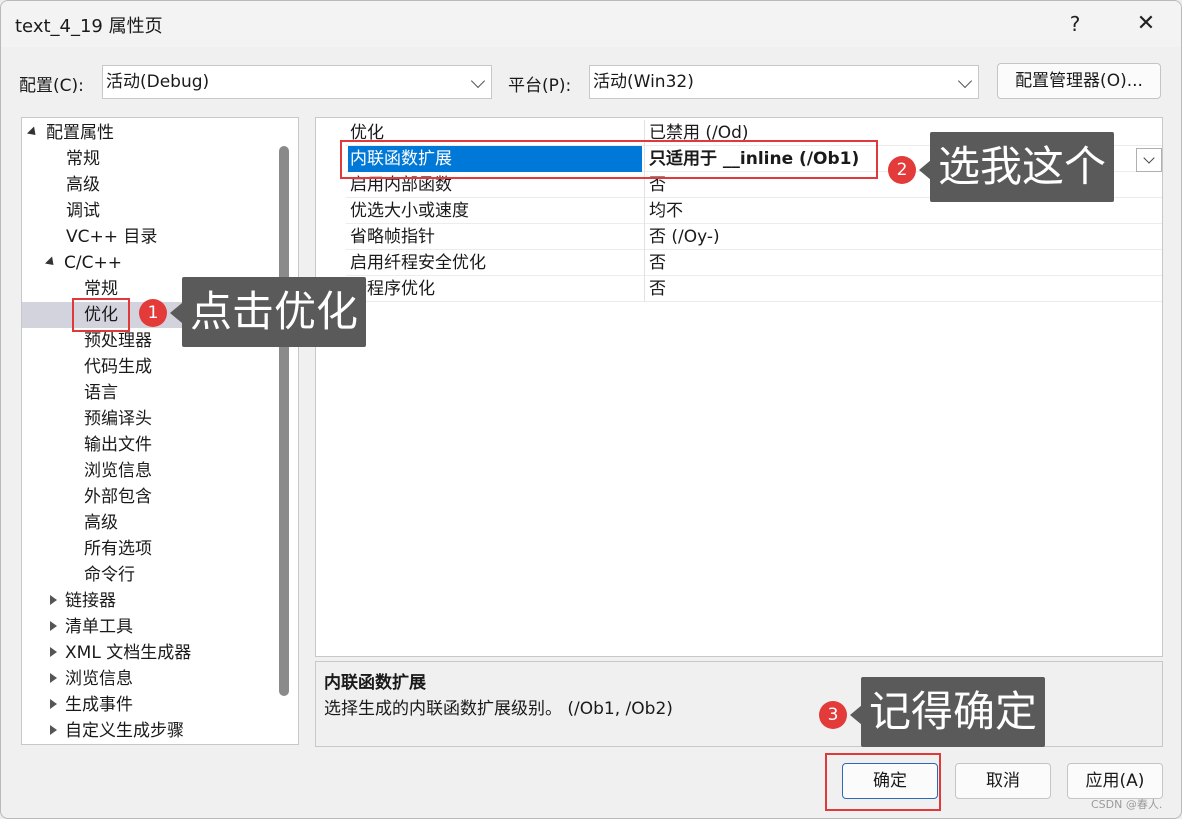 This screenshot has width=1182, height=819. Describe the element at coordinates (609, 159) in the screenshot. I see `highlight-box-inline-expansion` at that location.